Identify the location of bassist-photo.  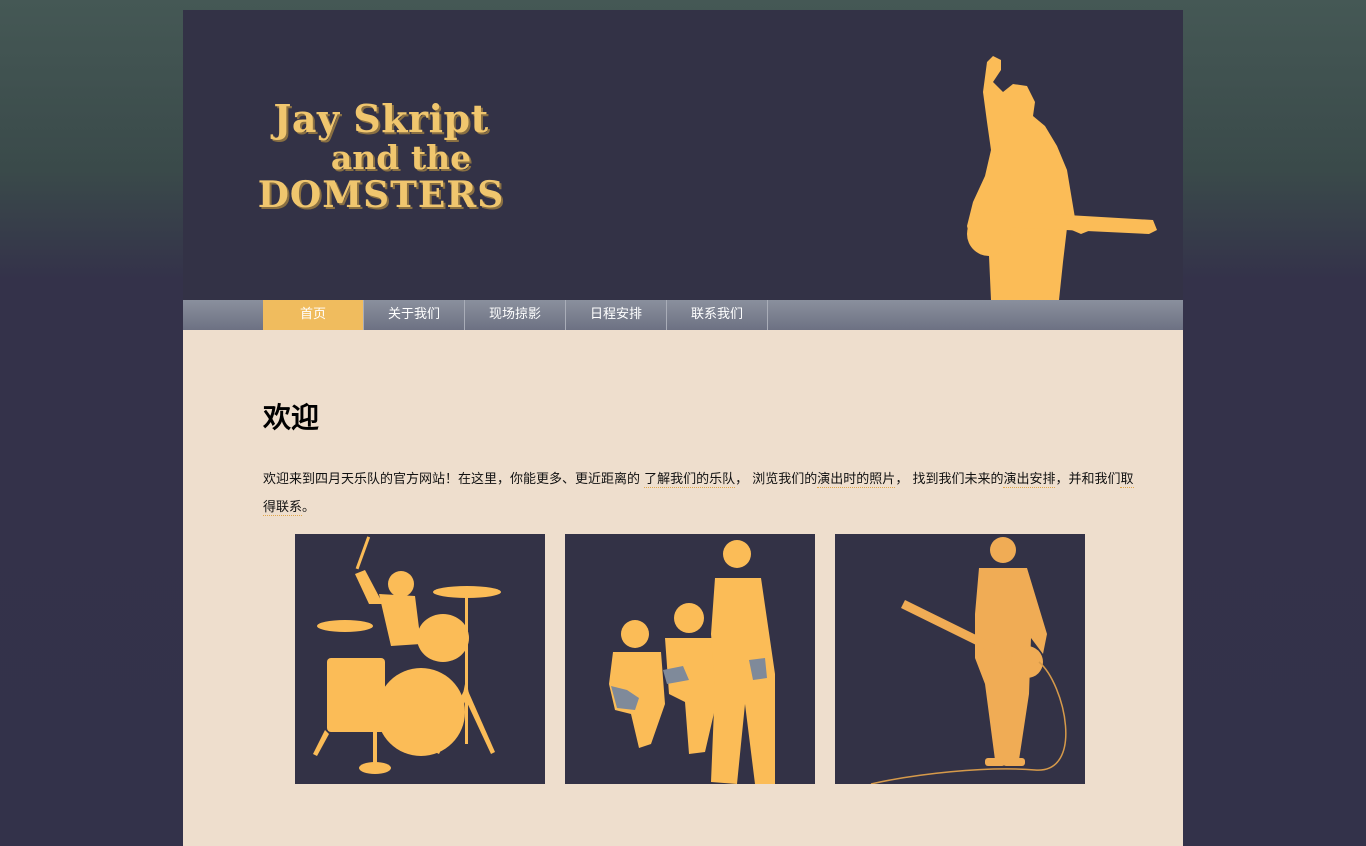
(960, 659).